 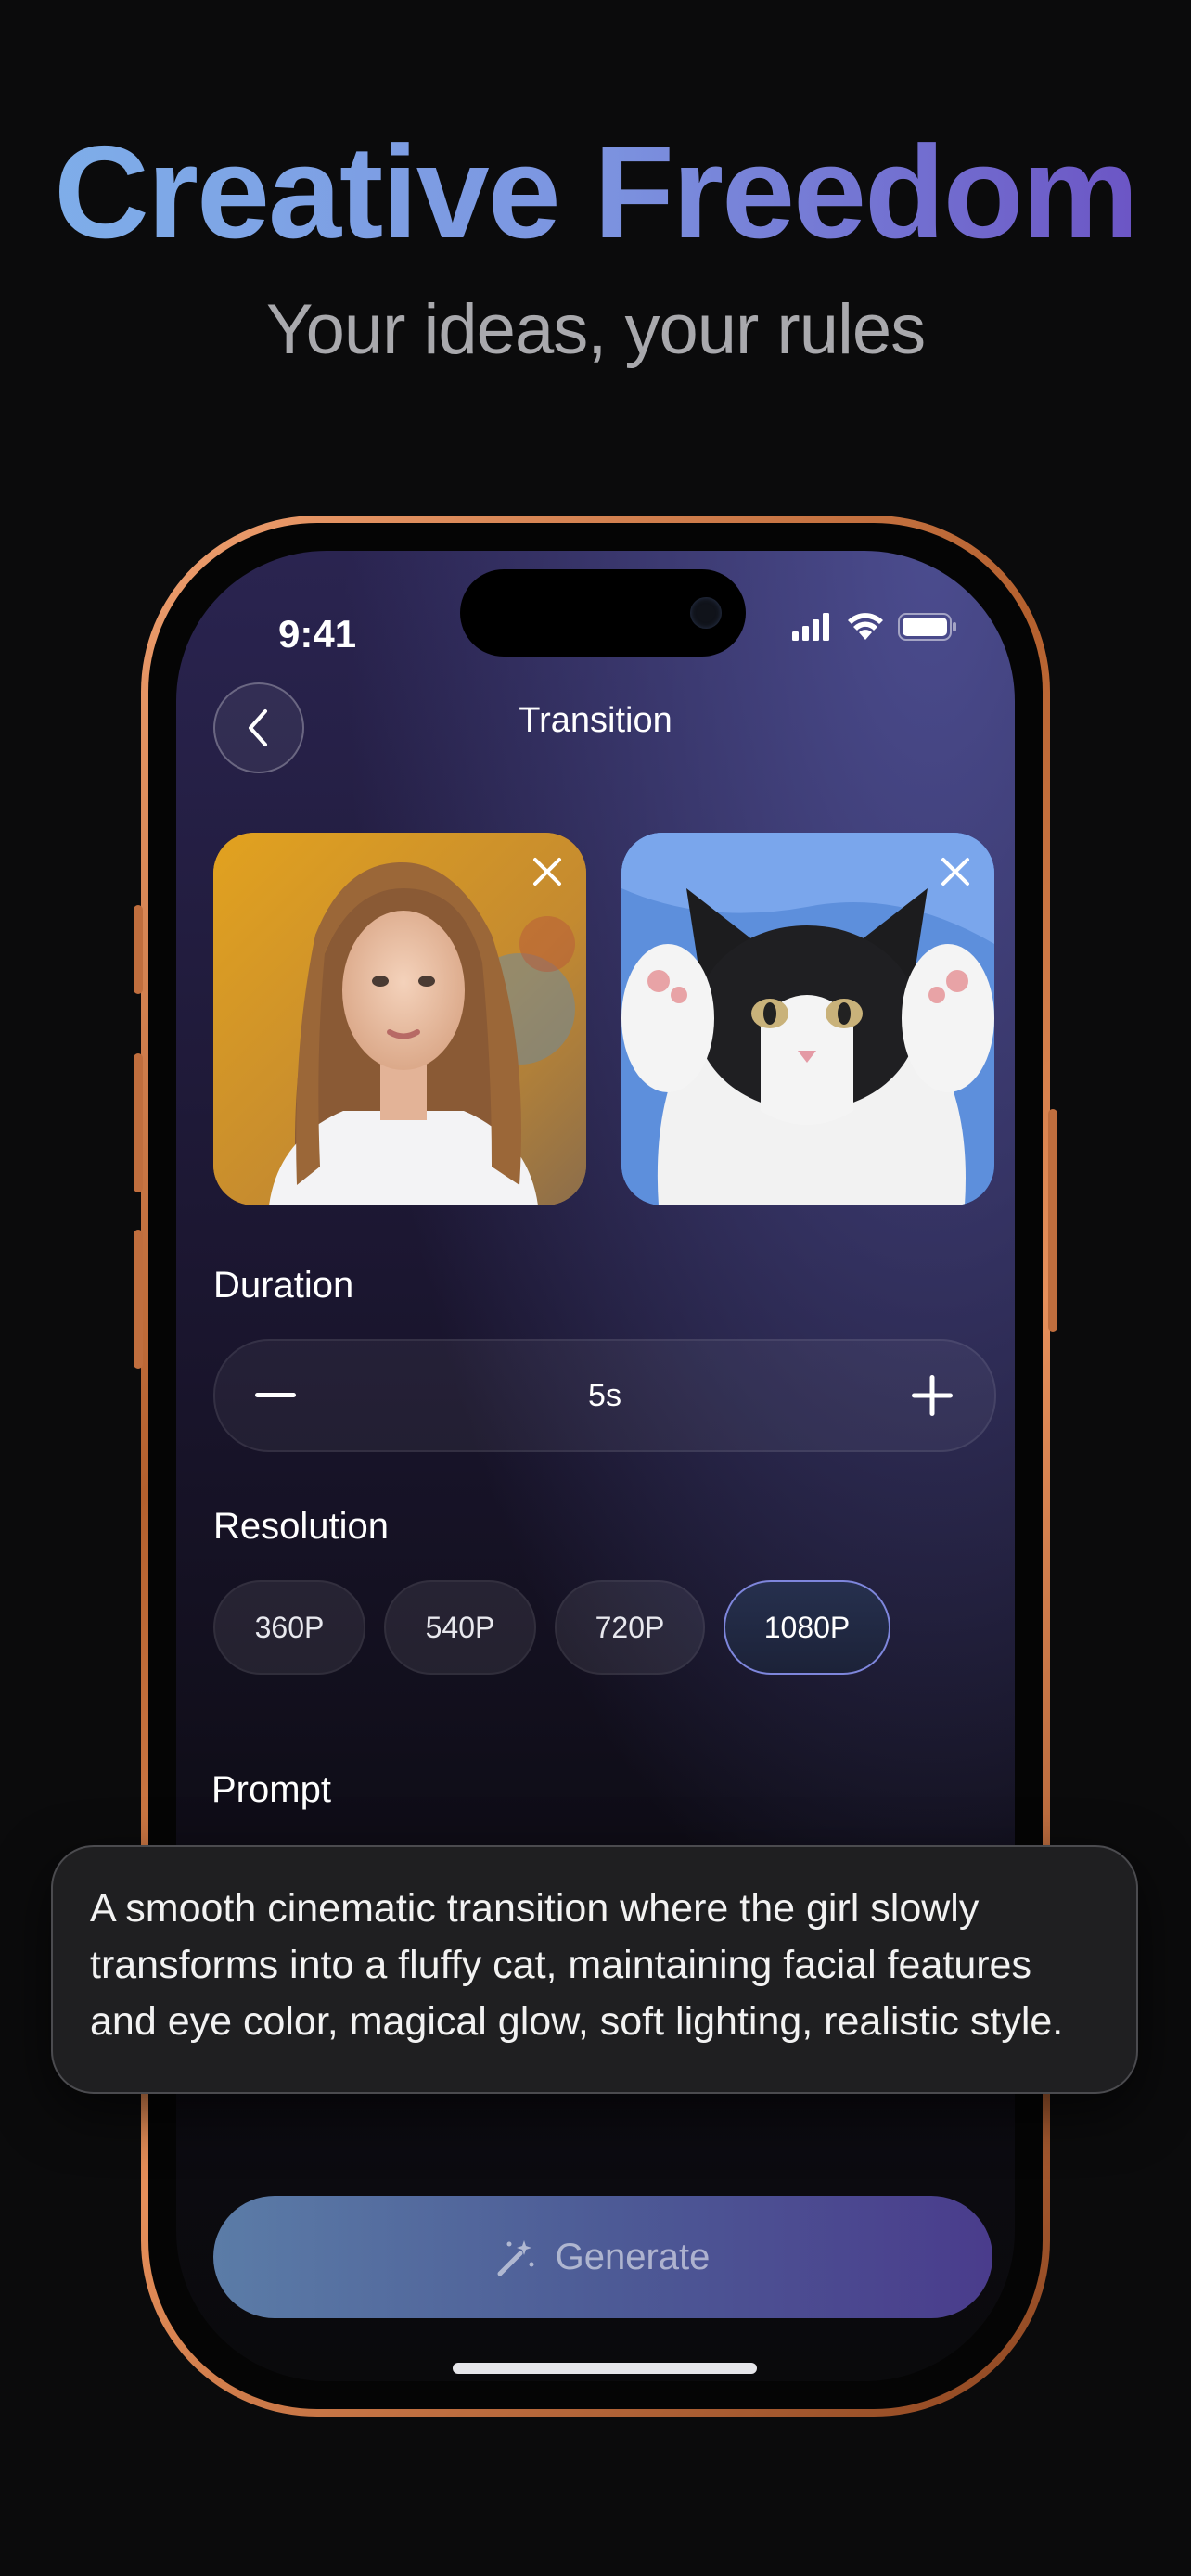 What do you see at coordinates (399, 1019) in the screenshot?
I see `image-slot-girl` at bounding box center [399, 1019].